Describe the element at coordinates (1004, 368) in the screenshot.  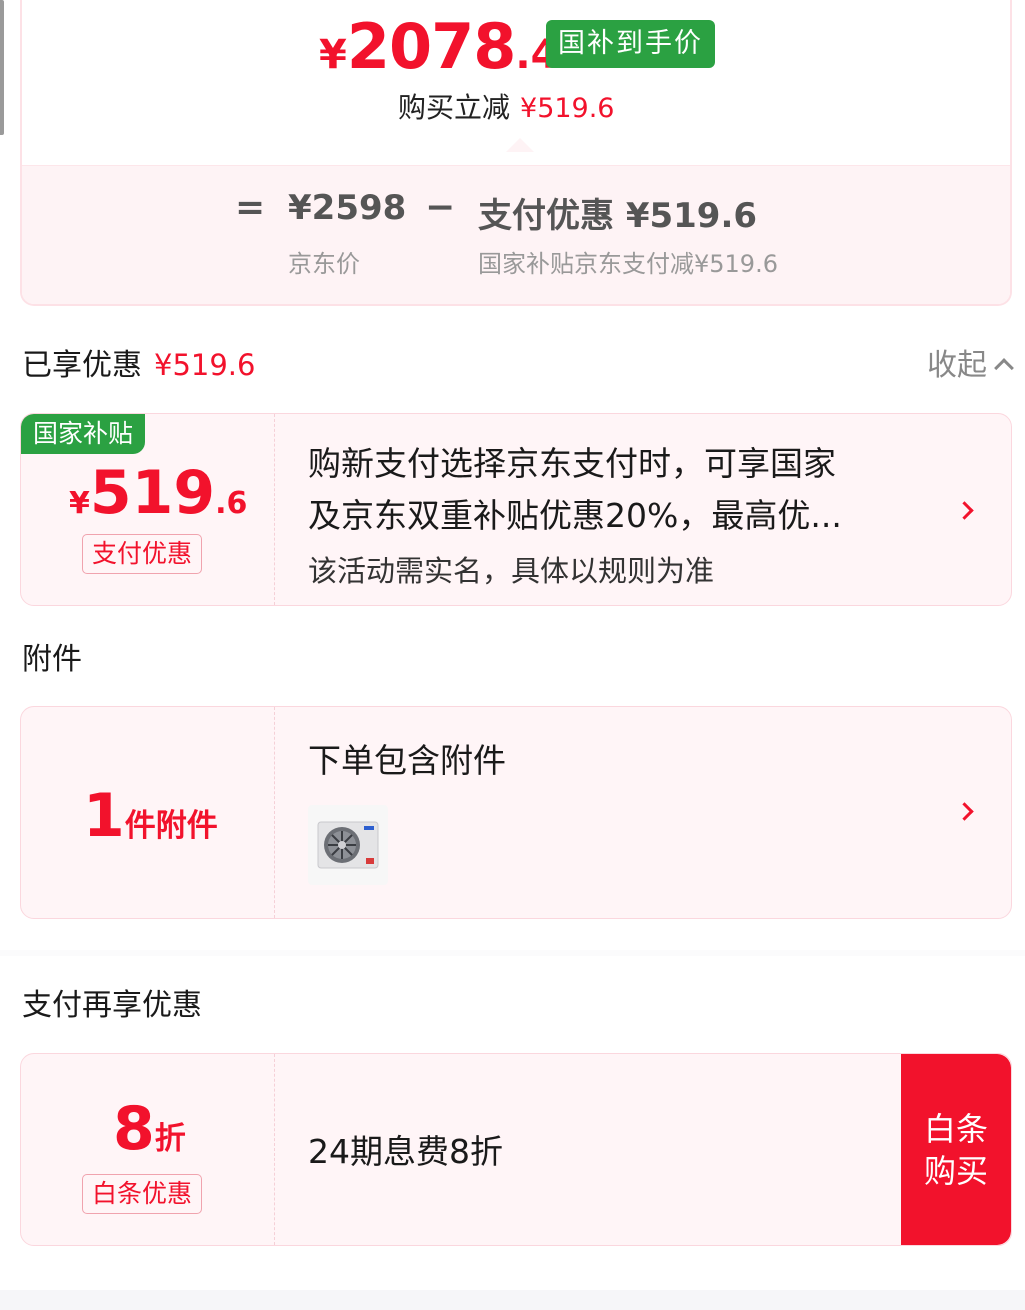
I see `chevron-up-icon` at that location.